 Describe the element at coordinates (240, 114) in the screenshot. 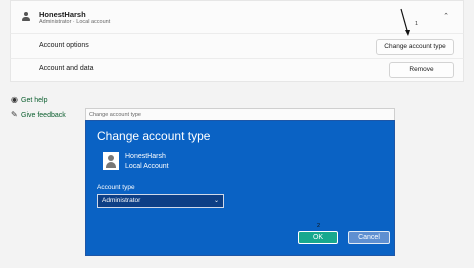

I see `dialog-titlebar: Change account type` at that location.